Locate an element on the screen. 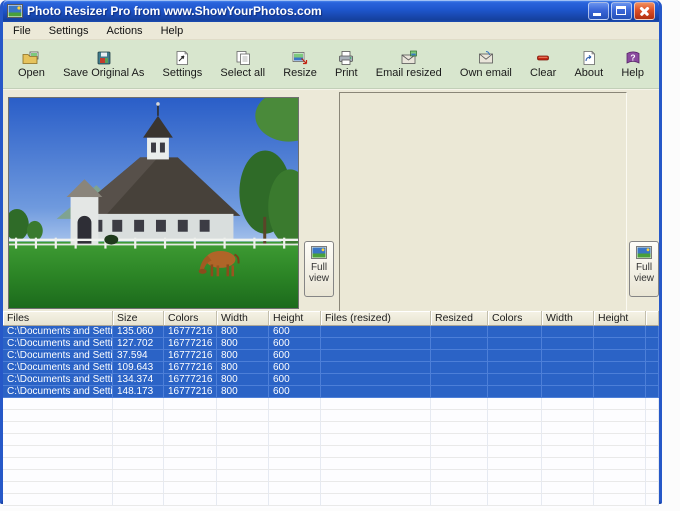 Image resolution: width=680 pixels, height=511 pixels. column-header-colors-resized: Colors is located at coordinates (515, 318).